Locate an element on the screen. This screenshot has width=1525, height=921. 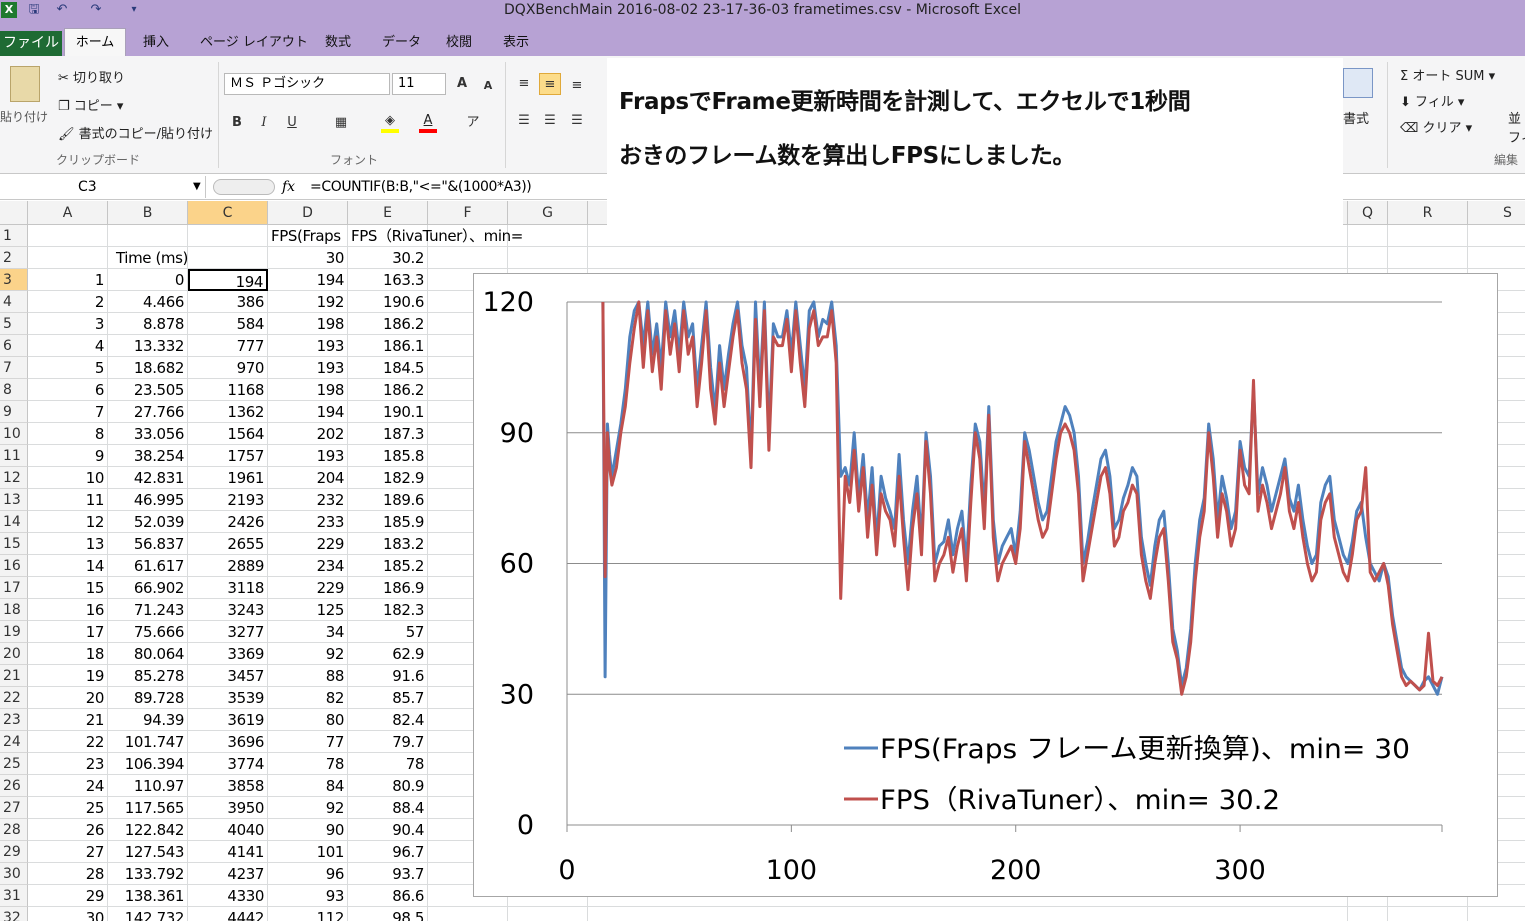
row-header: 29 is located at coordinates (14, 852).